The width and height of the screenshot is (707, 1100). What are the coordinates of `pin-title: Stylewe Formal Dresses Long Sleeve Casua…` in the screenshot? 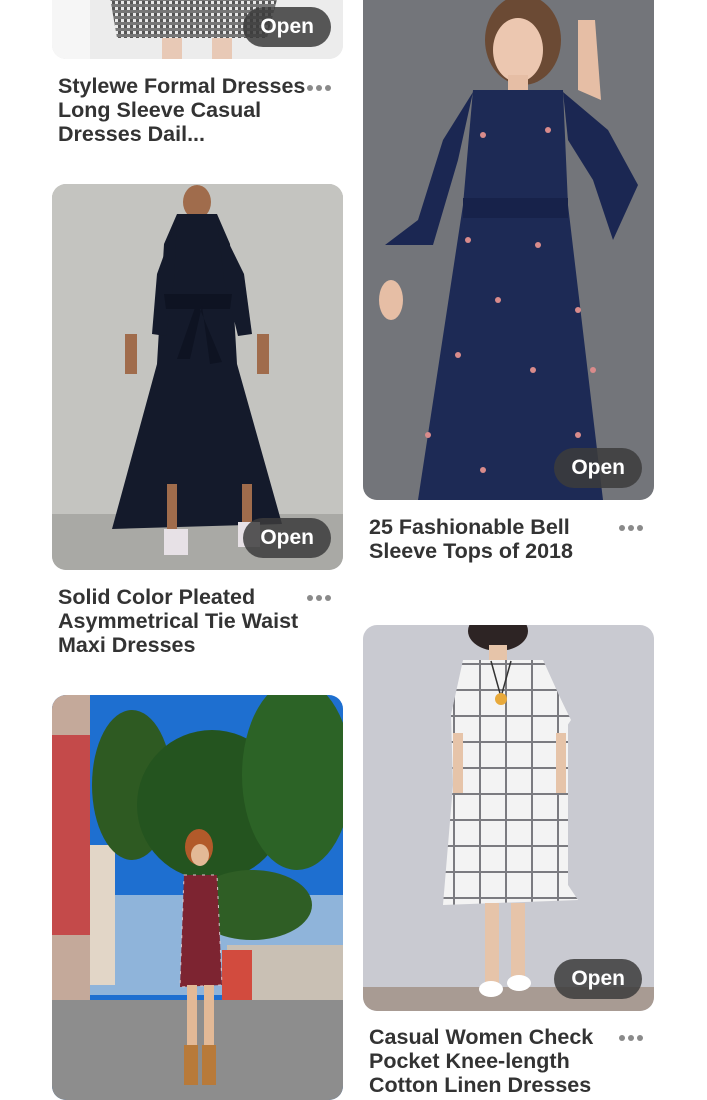 It's located at (183, 110).